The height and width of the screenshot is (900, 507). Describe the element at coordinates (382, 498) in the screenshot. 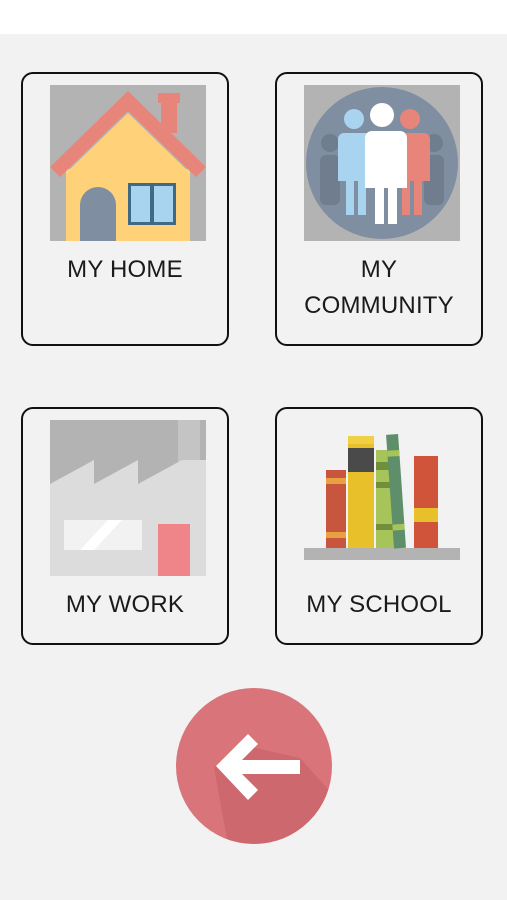

I see `books-icon` at that location.